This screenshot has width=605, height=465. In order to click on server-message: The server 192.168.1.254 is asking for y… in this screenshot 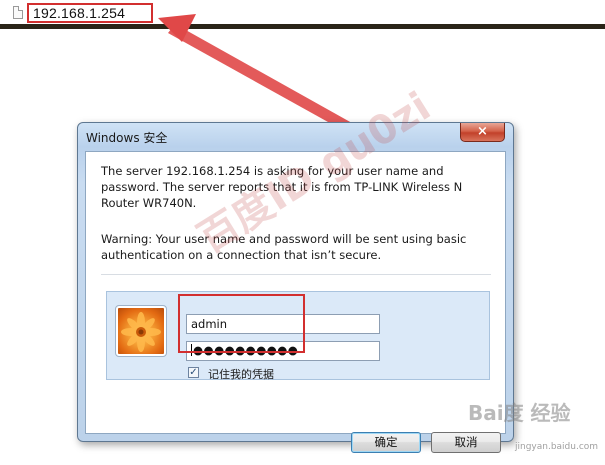, I will do `click(282, 187)`.